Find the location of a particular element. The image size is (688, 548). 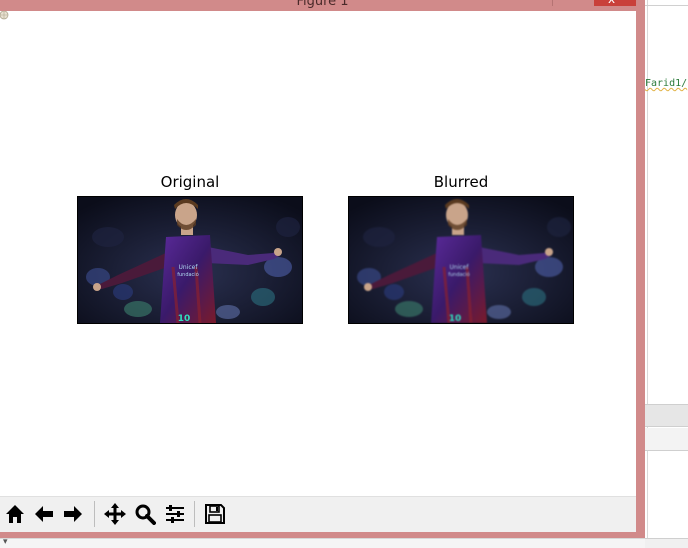

save-button is located at coordinates (215, 514).